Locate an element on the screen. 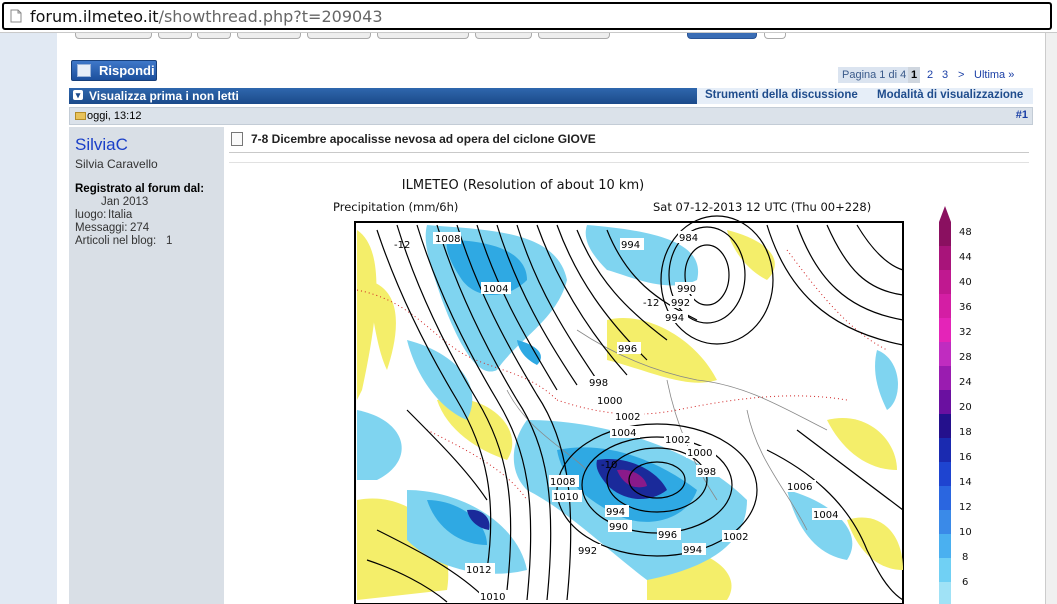 The image size is (1057, 604). username: SilviaC is located at coordinates (101, 145).